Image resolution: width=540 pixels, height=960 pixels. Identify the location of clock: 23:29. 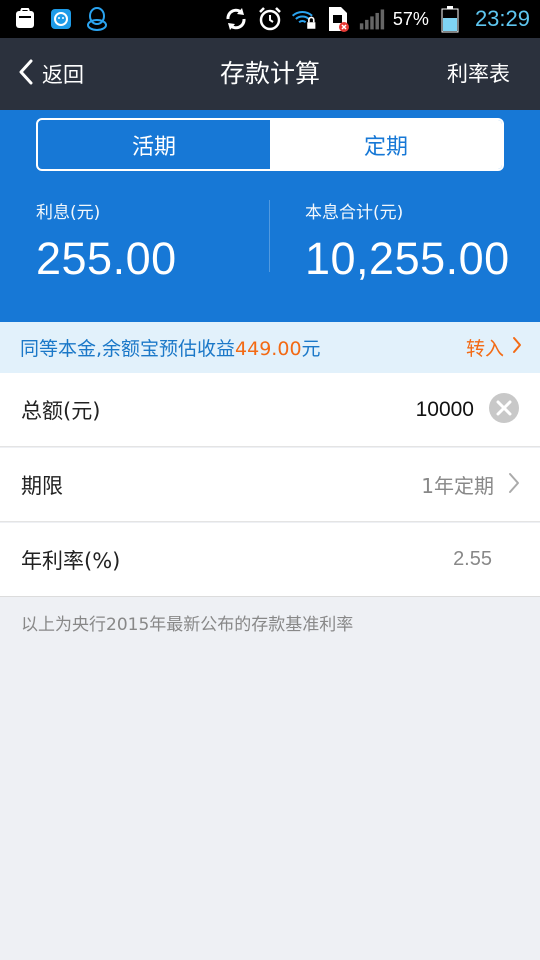
(502, 18).